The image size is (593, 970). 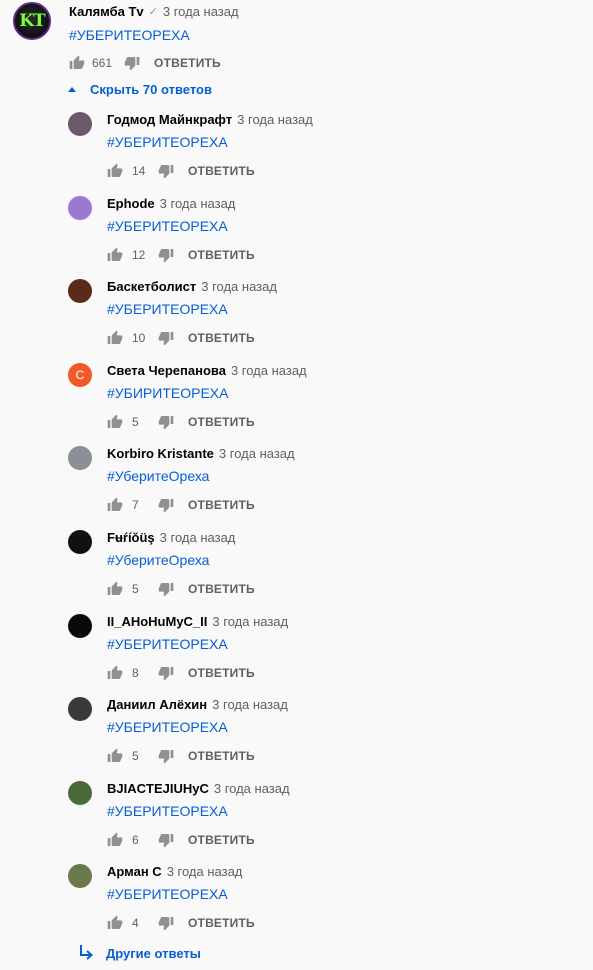 I want to click on like-count: 6, so click(x=135, y=840).